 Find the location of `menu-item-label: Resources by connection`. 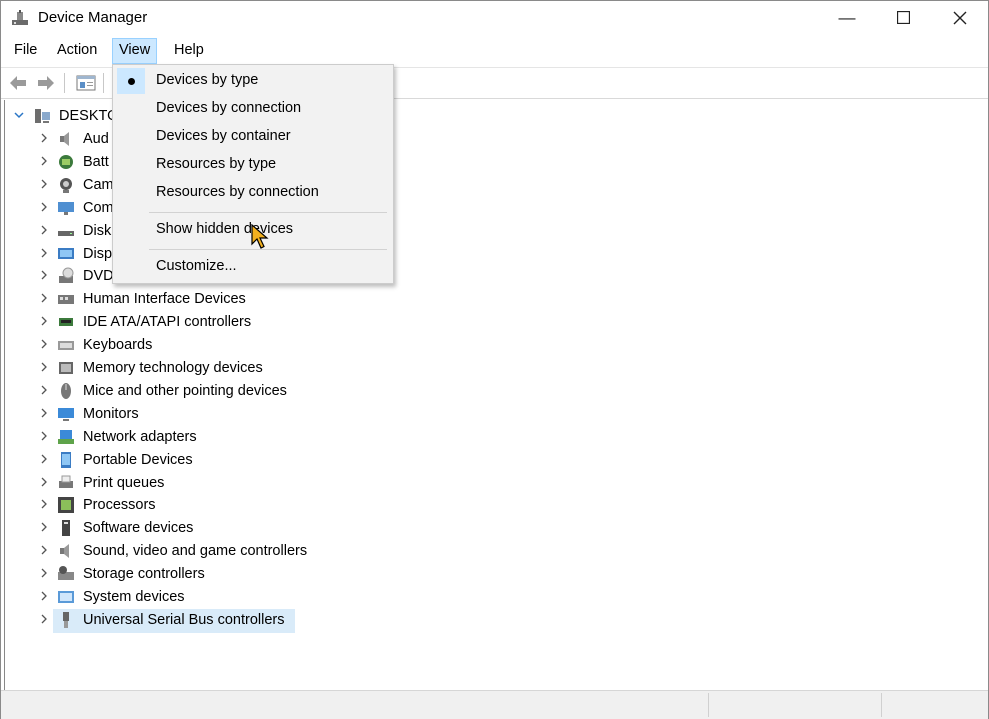

menu-item-label: Resources by connection is located at coordinates (237, 192).